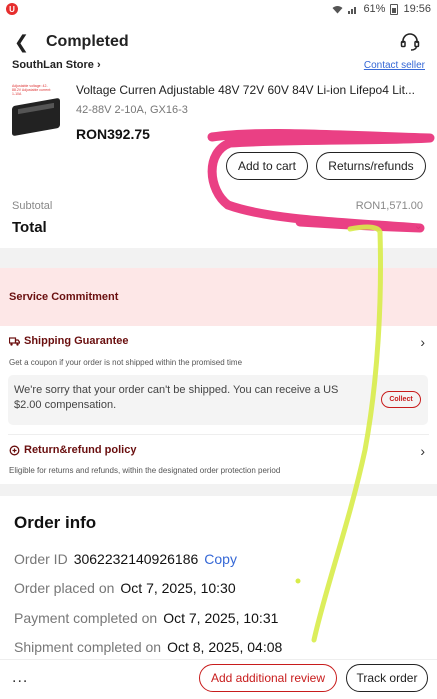  I want to click on return-policy-title: Return&refund policy, so click(72, 450).